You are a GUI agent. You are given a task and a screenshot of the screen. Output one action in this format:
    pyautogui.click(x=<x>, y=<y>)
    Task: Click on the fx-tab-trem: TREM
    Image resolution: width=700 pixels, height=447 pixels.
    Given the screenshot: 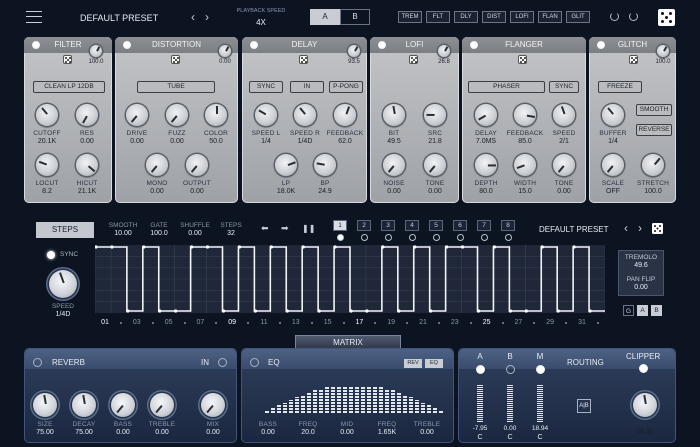 What is the action you would take?
    pyautogui.click(x=410, y=17)
    